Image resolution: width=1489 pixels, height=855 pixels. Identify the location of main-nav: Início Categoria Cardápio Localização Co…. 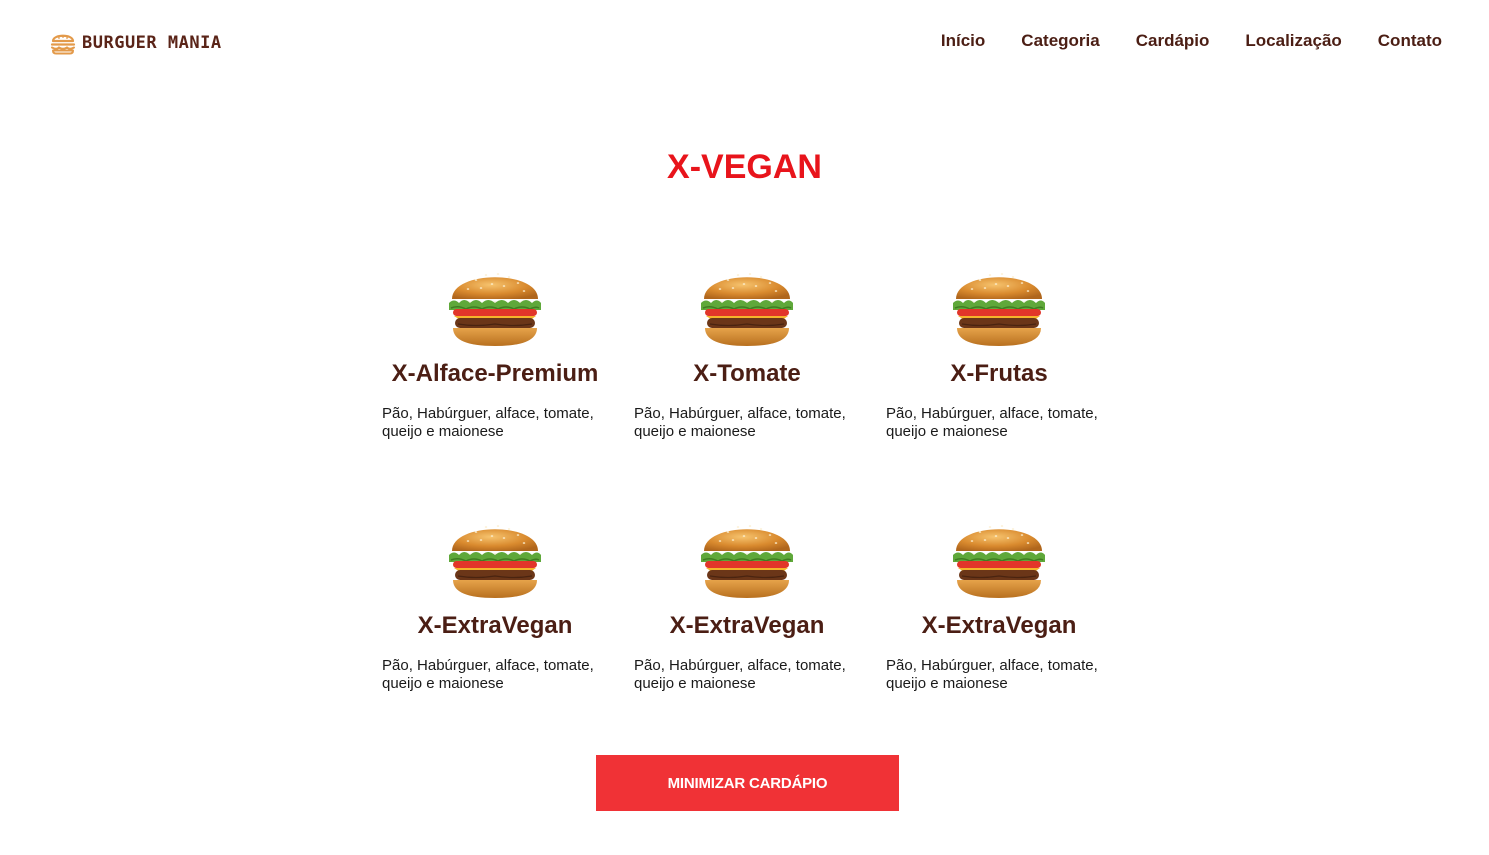
(1191, 41).